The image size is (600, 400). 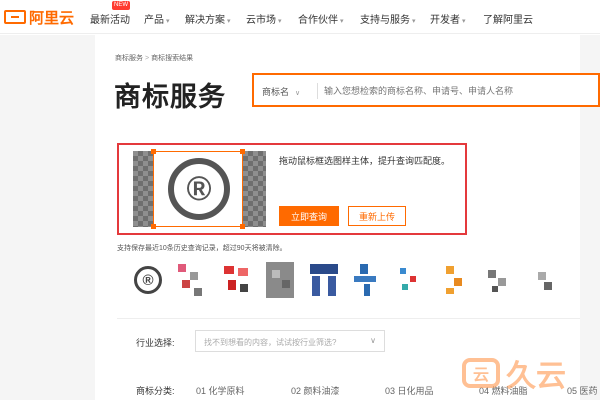 What do you see at coordinates (170, 97) in the screenshot?
I see `page-title: 商标服务` at bounding box center [170, 97].